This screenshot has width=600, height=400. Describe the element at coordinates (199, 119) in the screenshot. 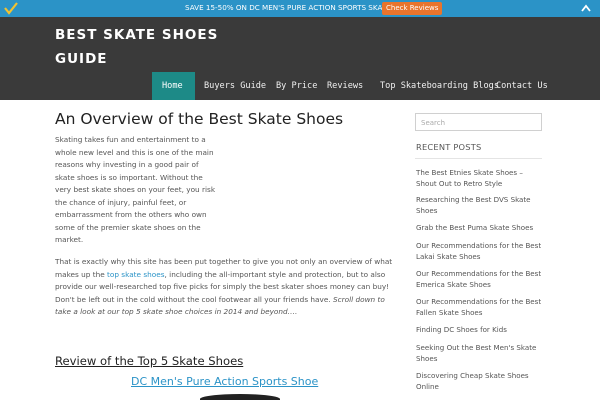

I see `page-title: An Overview of the Best Skate Shoes` at that location.